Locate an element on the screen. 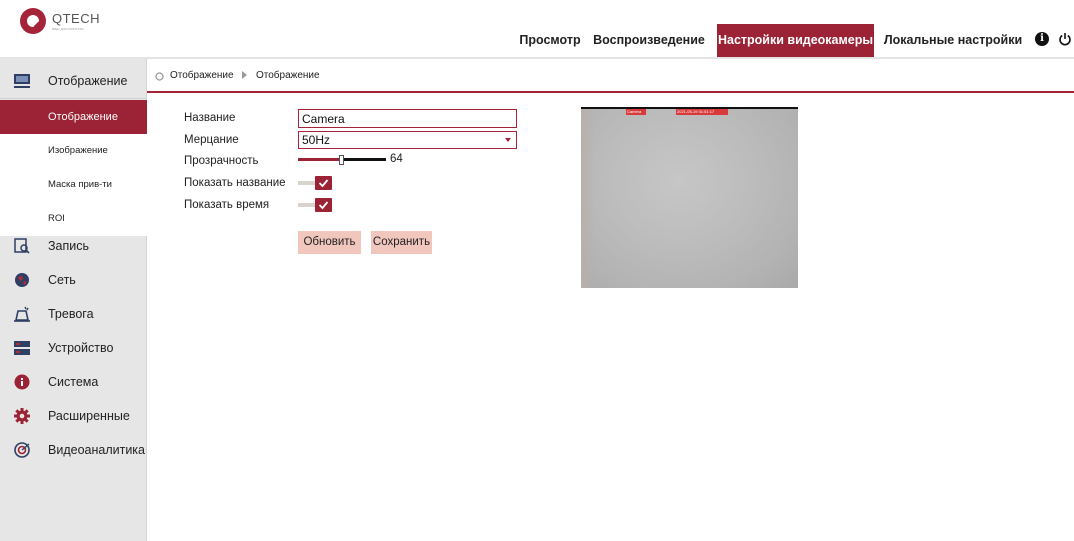  camera-name-input is located at coordinates (407, 118).